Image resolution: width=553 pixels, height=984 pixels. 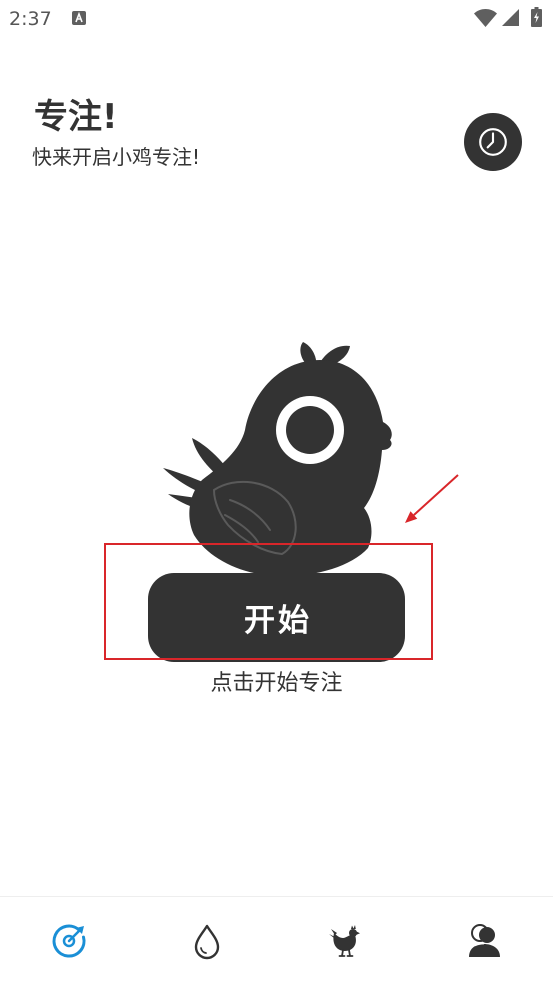 I want to click on battery-charging-icon-graphic, so click(x=536, y=17).